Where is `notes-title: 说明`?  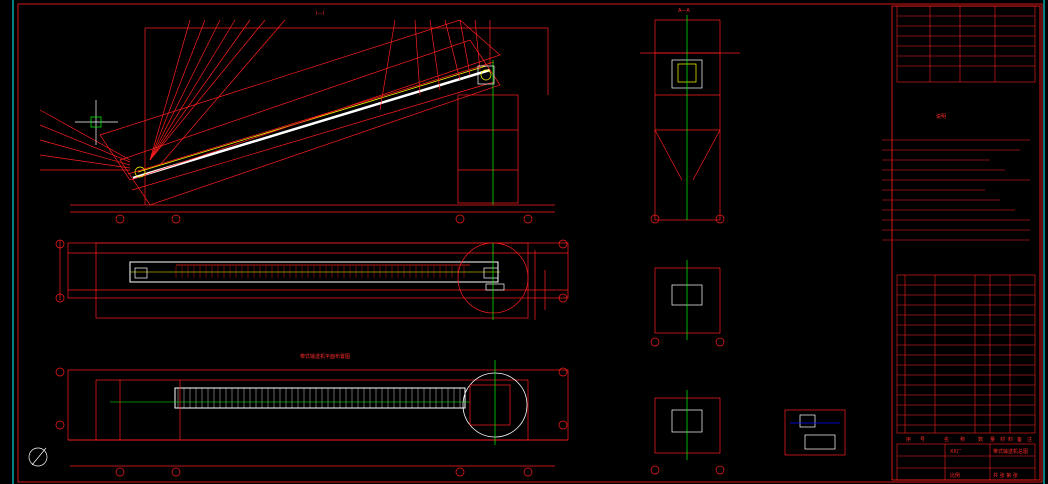
notes-title: 说明 is located at coordinates (941, 116).